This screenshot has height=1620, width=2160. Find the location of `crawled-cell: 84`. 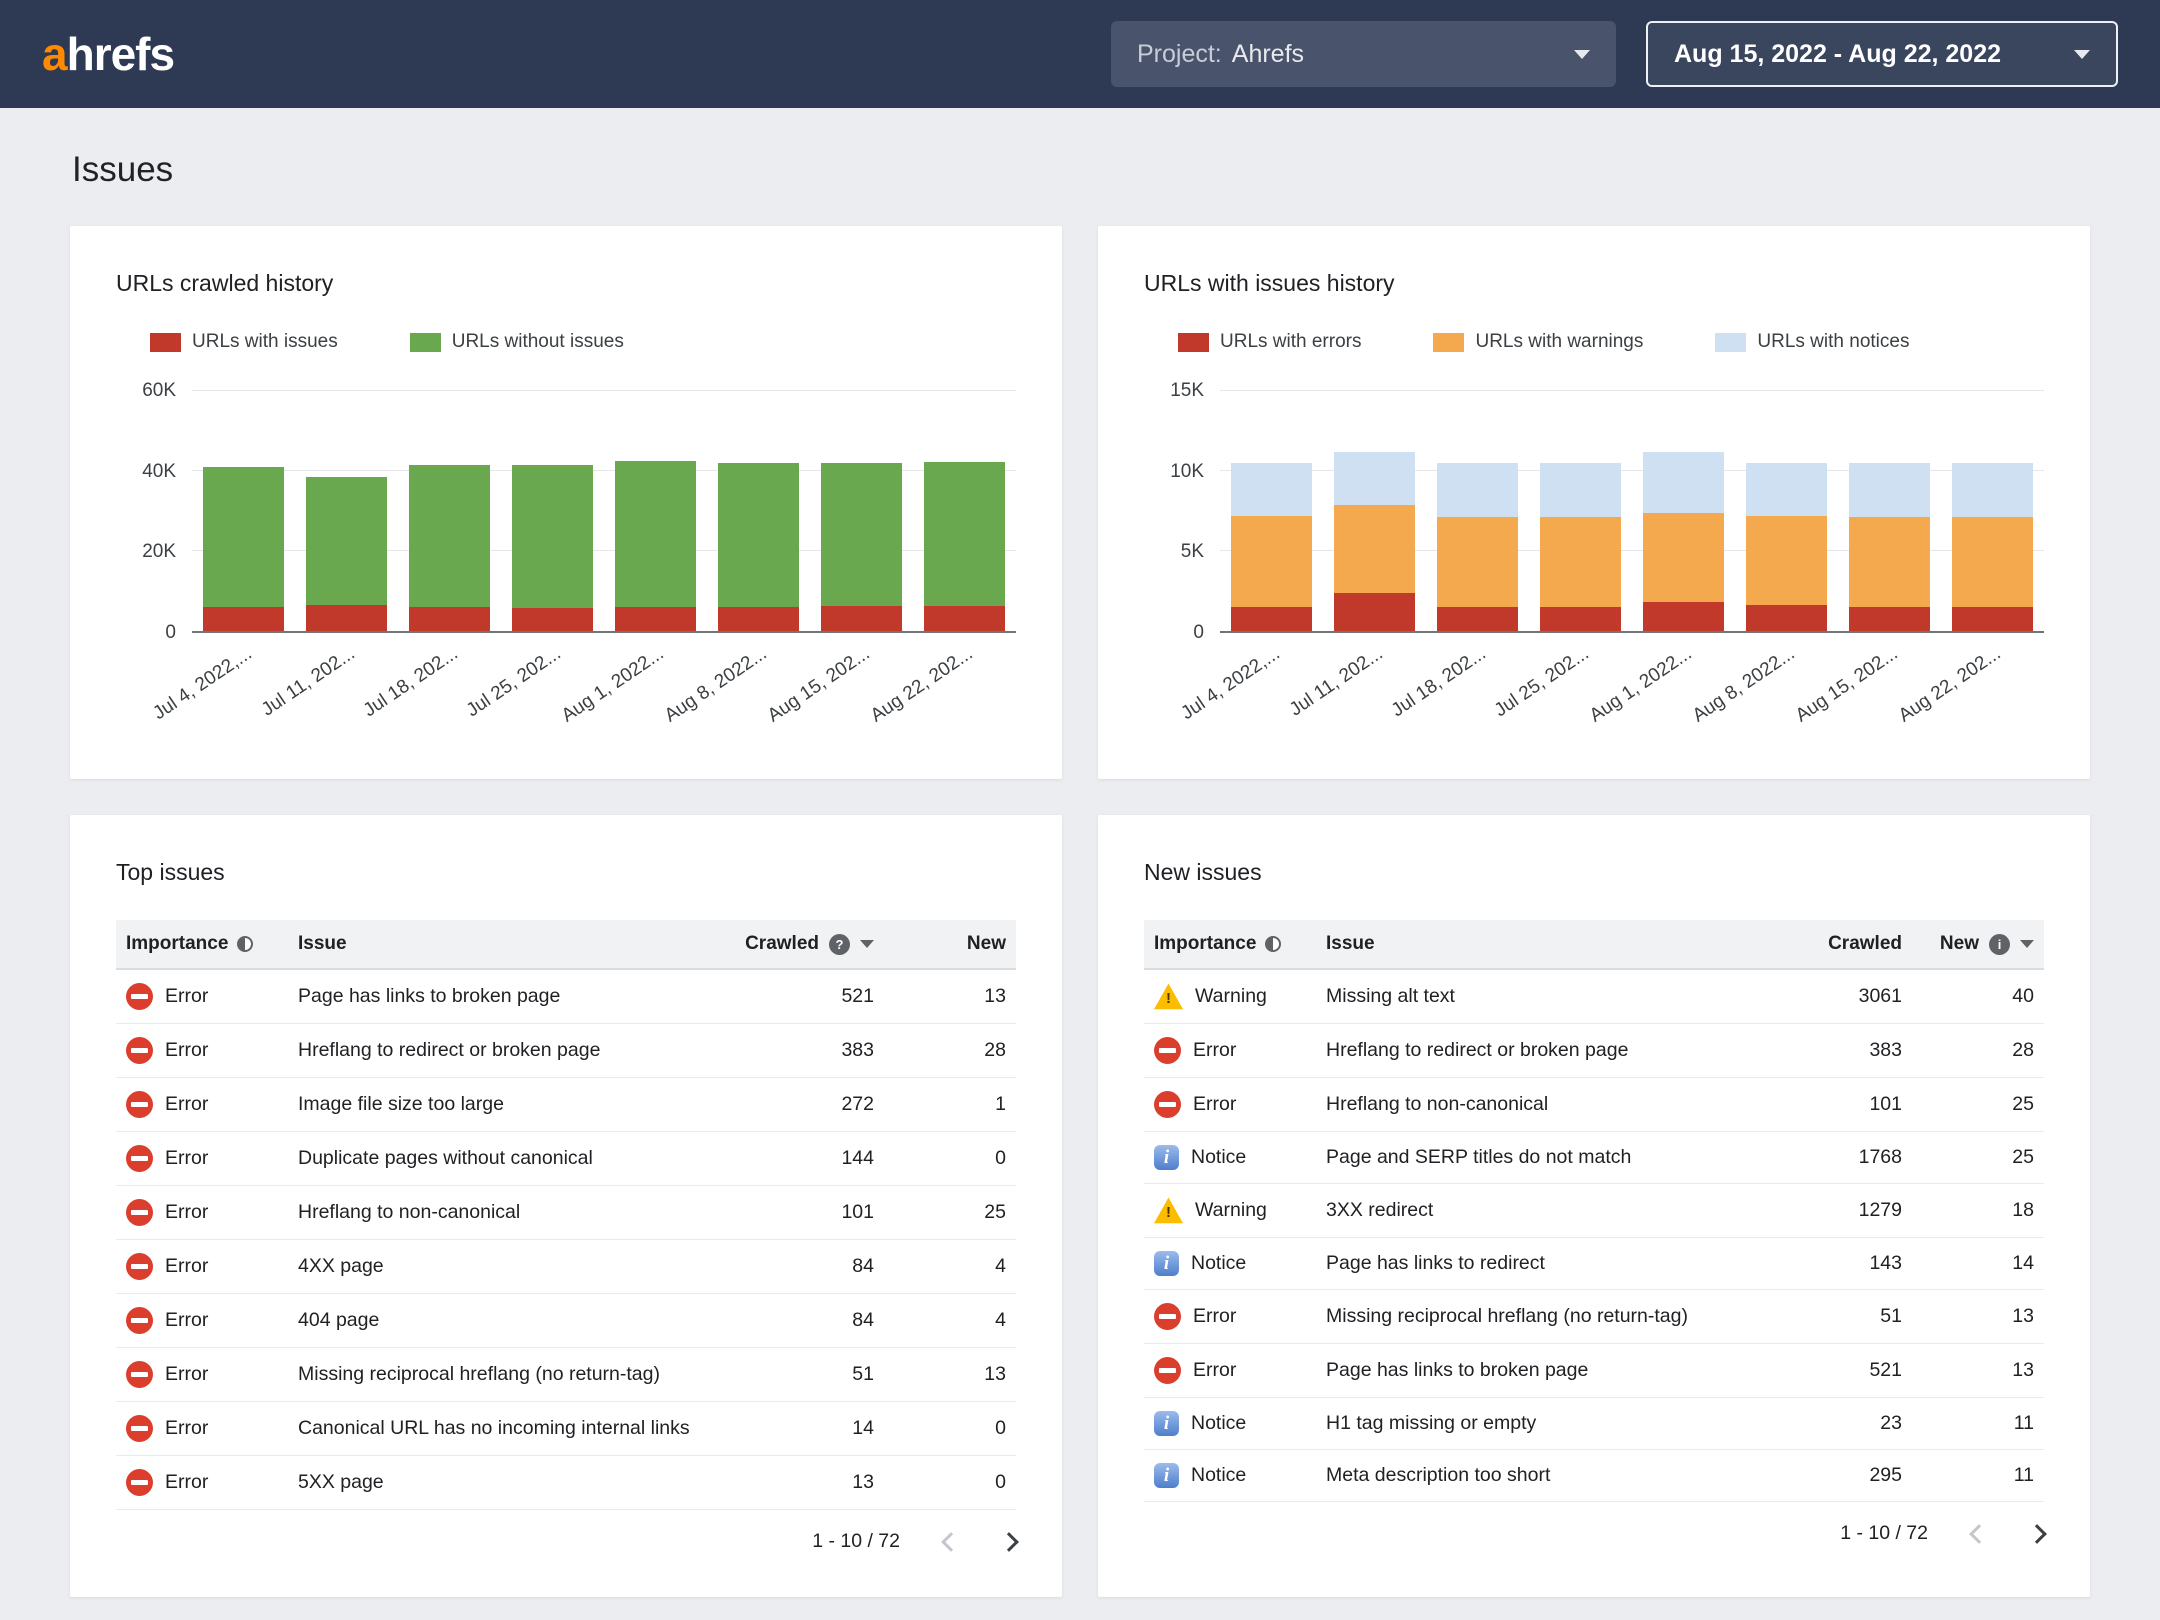

crawled-cell: 84 is located at coordinates (801, 1266).